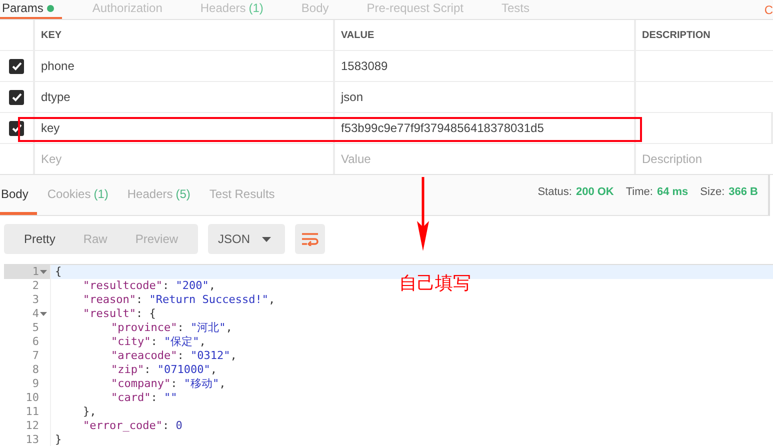 The height and width of the screenshot is (446, 773). What do you see at coordinates (672, 159) in the screenshot?
I see `placeholder-text: Description` at bounding box center [672, 159].